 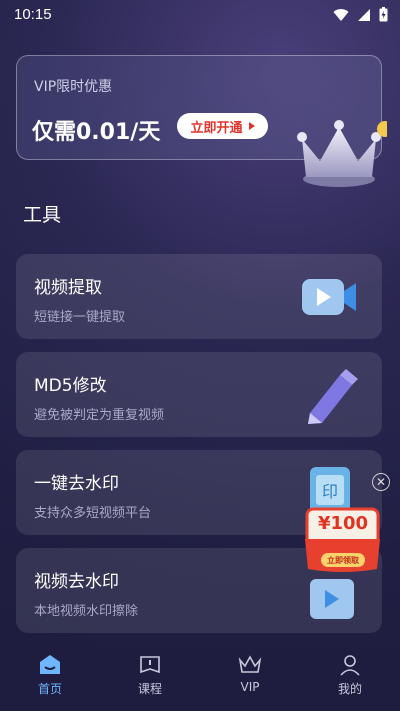 What do you see at coordinates (250, 678) in the screenshot?
I see `tab-vip: VIP` at bounding box center [250, 678].